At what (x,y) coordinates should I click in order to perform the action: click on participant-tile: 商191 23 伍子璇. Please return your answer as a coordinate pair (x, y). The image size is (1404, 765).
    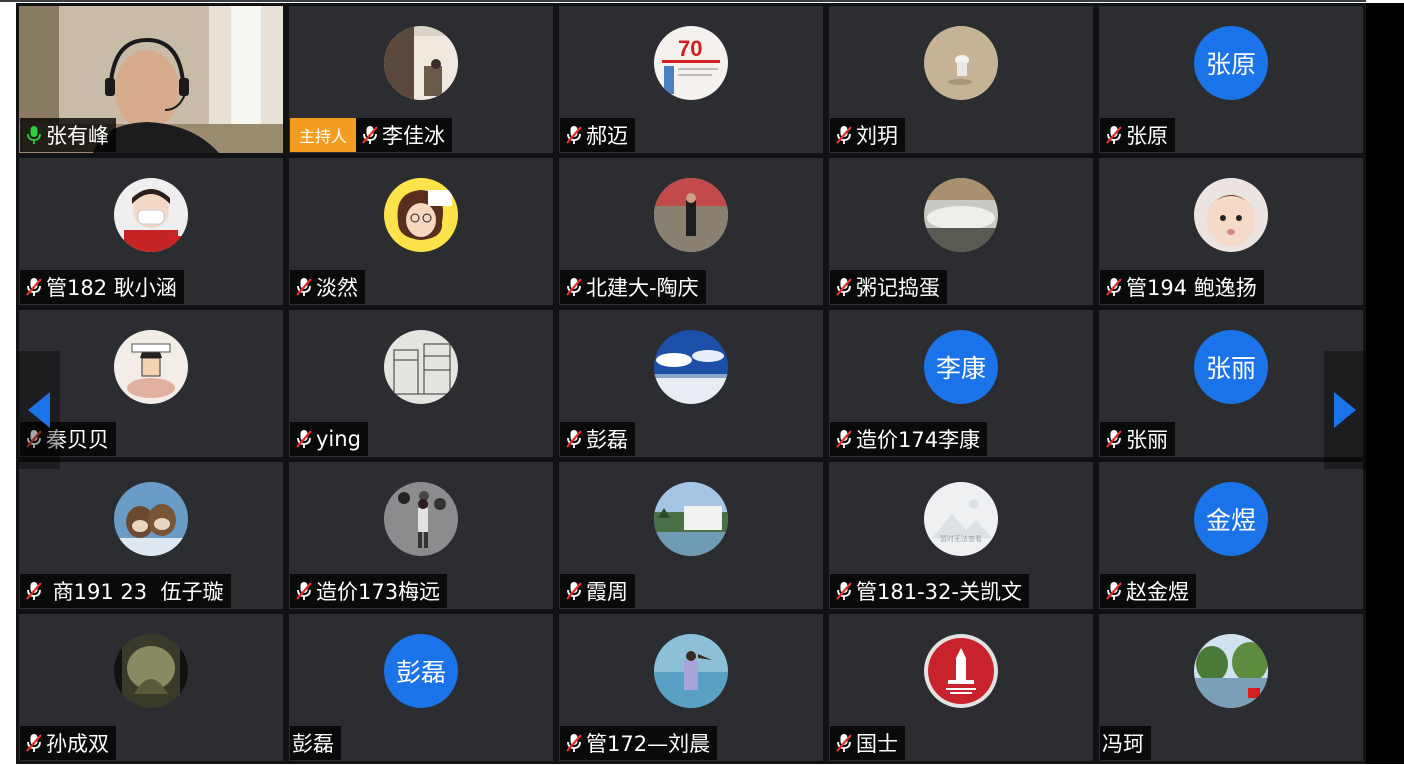
    Looking at the image, I should click on (151, 535).